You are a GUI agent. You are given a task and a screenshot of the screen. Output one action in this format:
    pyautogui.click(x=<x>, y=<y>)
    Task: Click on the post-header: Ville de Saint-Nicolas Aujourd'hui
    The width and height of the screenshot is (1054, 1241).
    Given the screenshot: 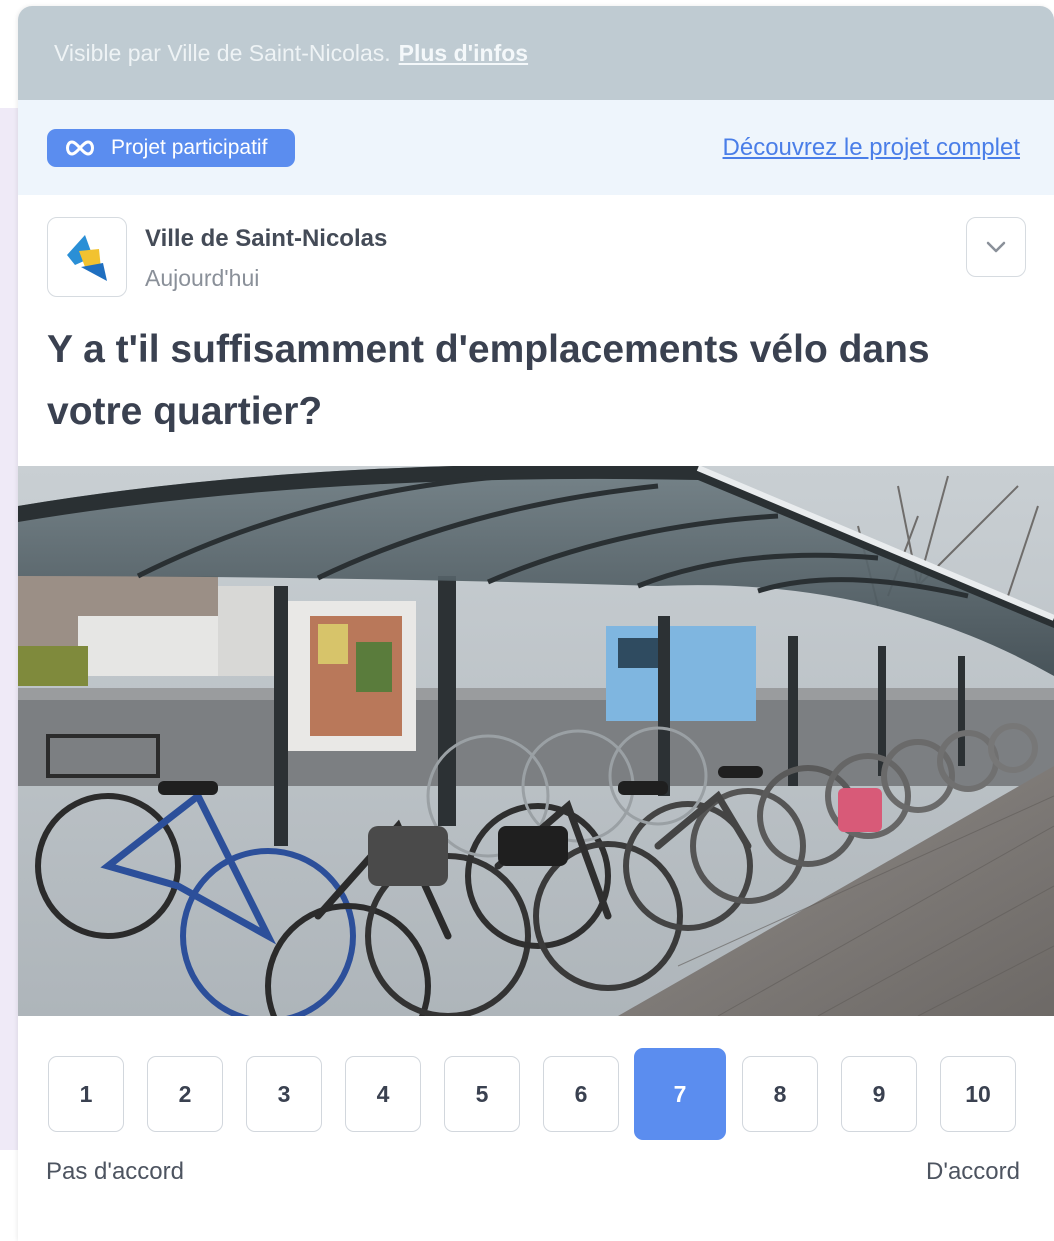 What is the action you would take?
    pyautogui.click(x=536, y=251)
    